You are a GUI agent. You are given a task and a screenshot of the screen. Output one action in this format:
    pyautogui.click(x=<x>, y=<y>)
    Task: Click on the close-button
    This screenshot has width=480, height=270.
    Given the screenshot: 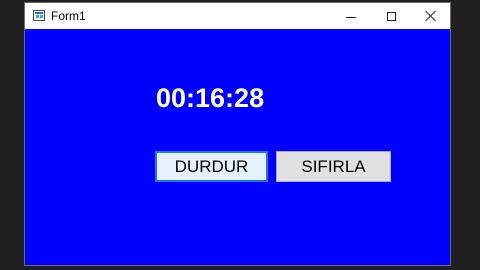 What is the action you would take?
    pyautogui.click(x=431, y=16)
    